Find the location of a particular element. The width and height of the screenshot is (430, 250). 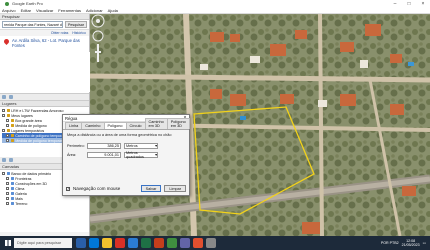

menu-edit: Editar is located at coordinates (26, 10).